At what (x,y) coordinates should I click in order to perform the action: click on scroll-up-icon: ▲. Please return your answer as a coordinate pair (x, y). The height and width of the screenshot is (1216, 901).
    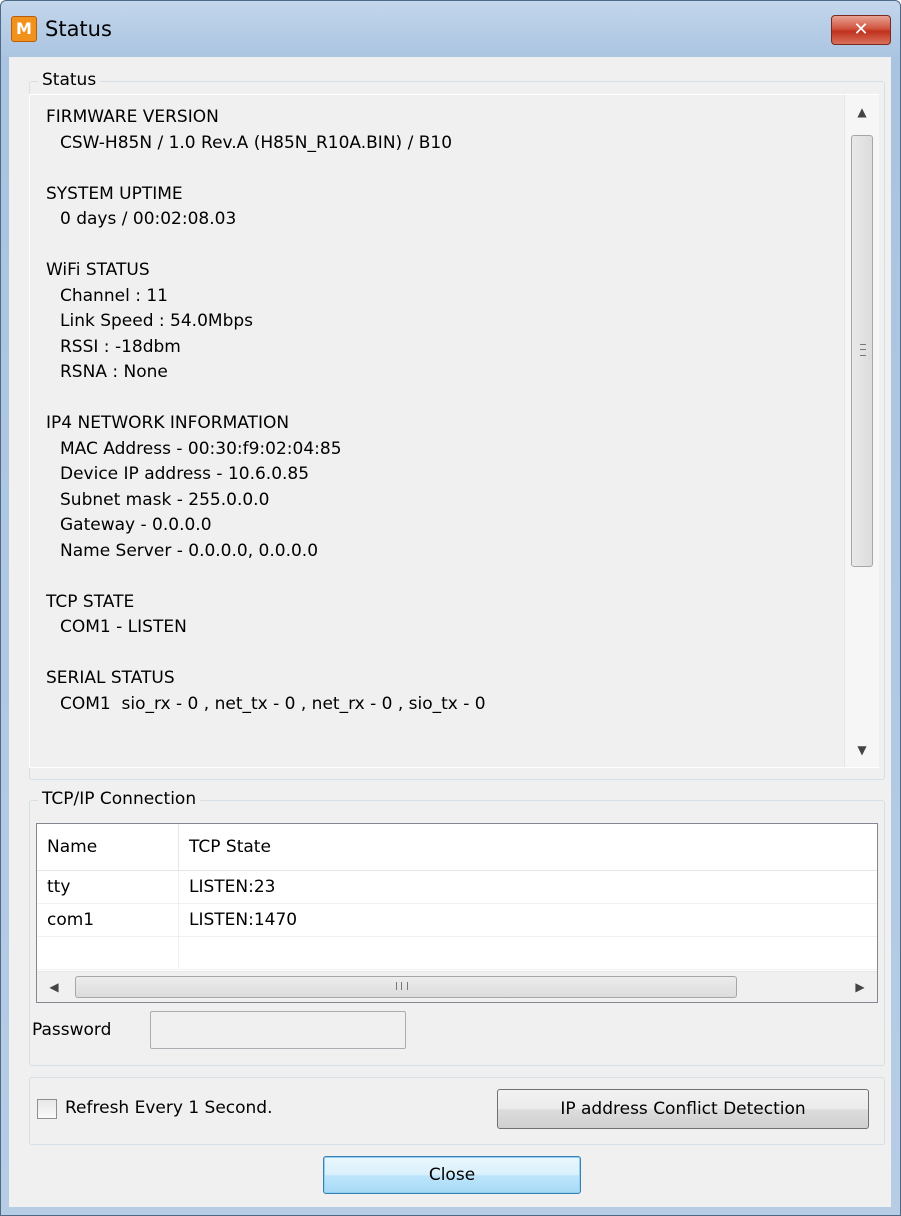
    Looking at the image, I should click on (862, 112).